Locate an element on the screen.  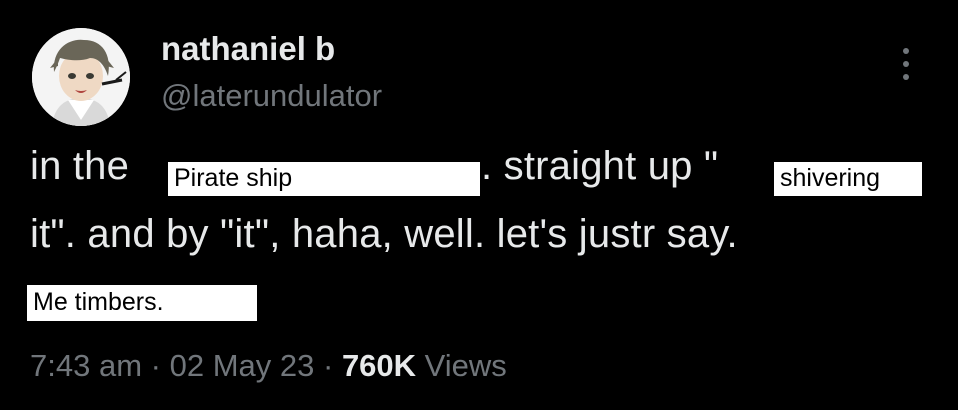
views-count: 760K is located at coordinates (379, 365).